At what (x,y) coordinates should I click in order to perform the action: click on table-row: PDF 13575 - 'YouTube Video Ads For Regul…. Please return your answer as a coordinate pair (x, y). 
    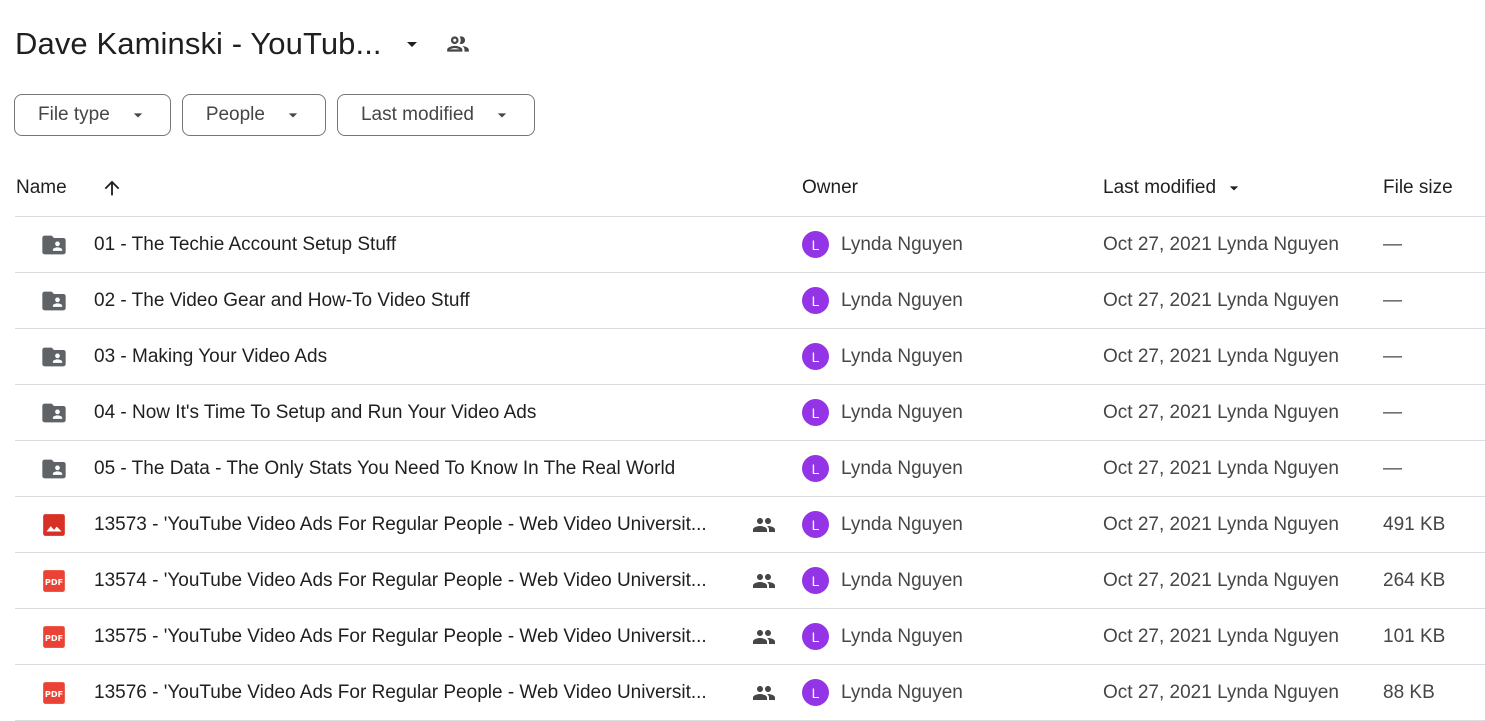
    Looking at the image, I should click on (750, 637).